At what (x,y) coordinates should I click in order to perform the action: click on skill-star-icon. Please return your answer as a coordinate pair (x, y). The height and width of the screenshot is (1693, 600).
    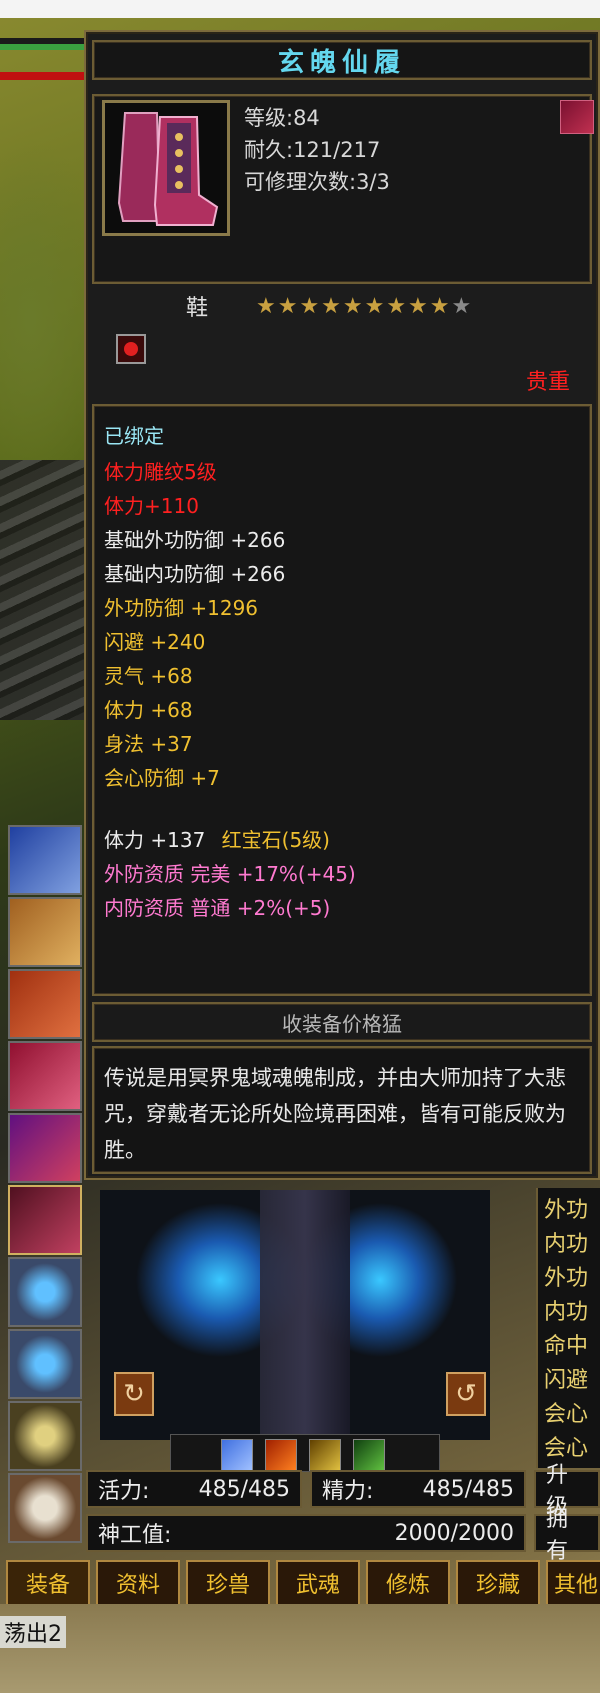
    Looking at the image, I should click on (237, 1455).